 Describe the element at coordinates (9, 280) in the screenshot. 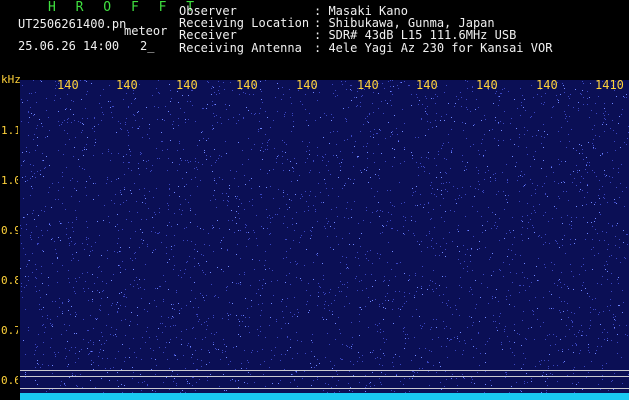

I see `y-tick-label: 0.8` at that location.